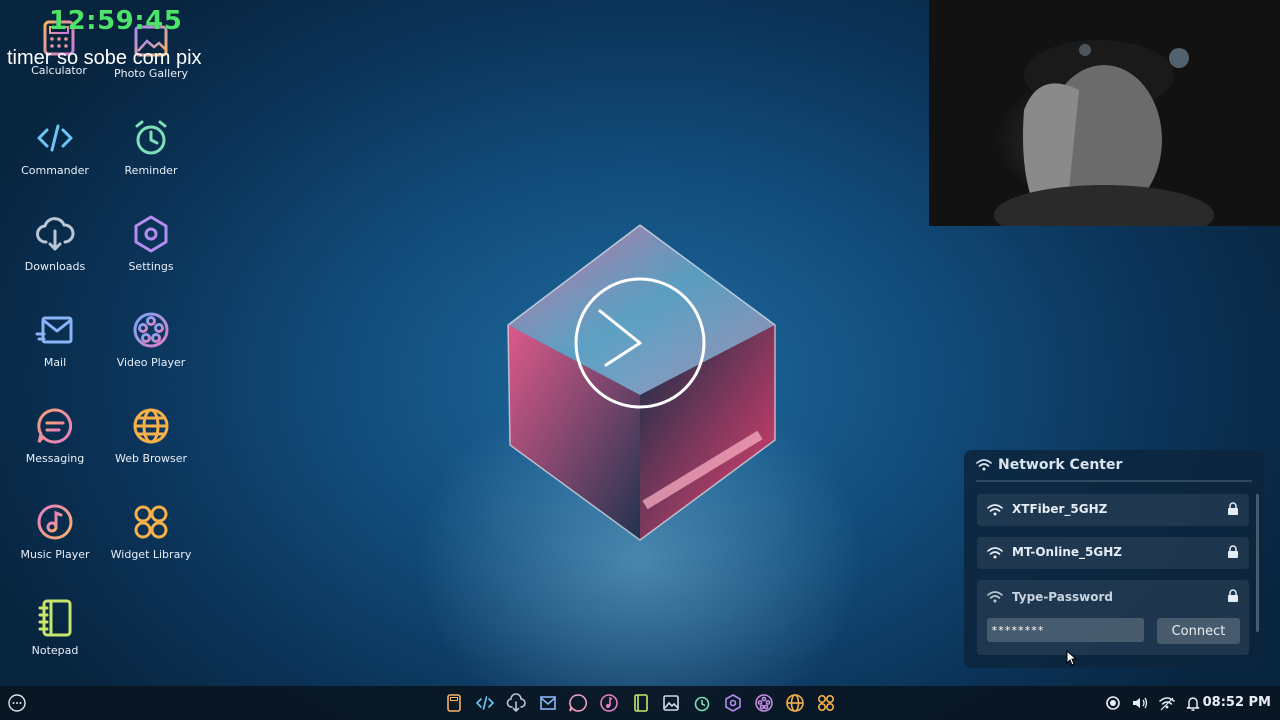 The height and width of the screenshot is (720, 1280). What do you see at coordinates (151, 362) in the screenshot?
I see `desktop-icon-label: Video Player` at bounding box center [151, 362].